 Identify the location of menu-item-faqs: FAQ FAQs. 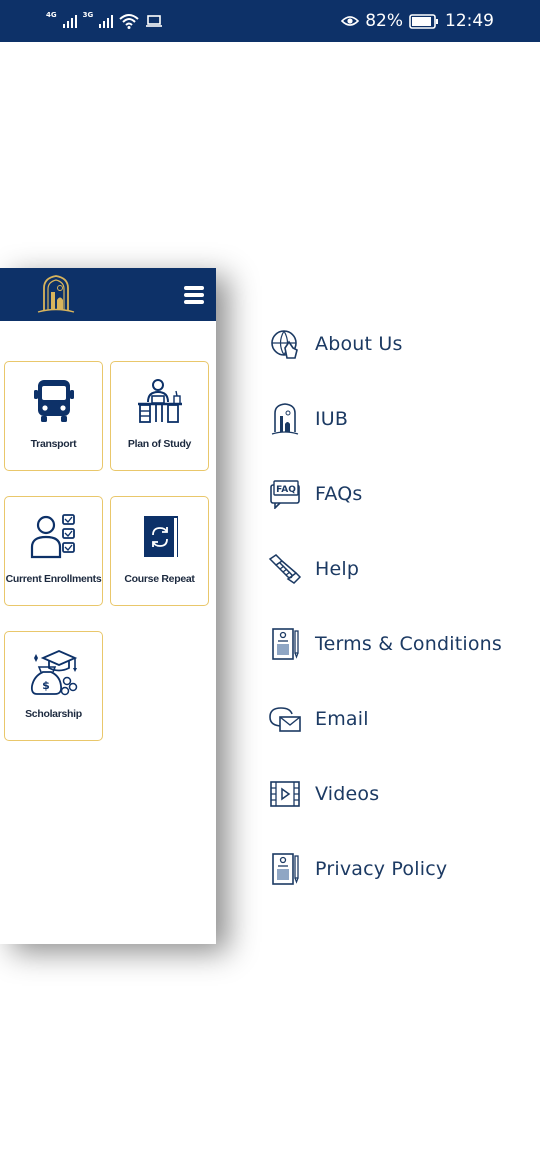
(398, 494).